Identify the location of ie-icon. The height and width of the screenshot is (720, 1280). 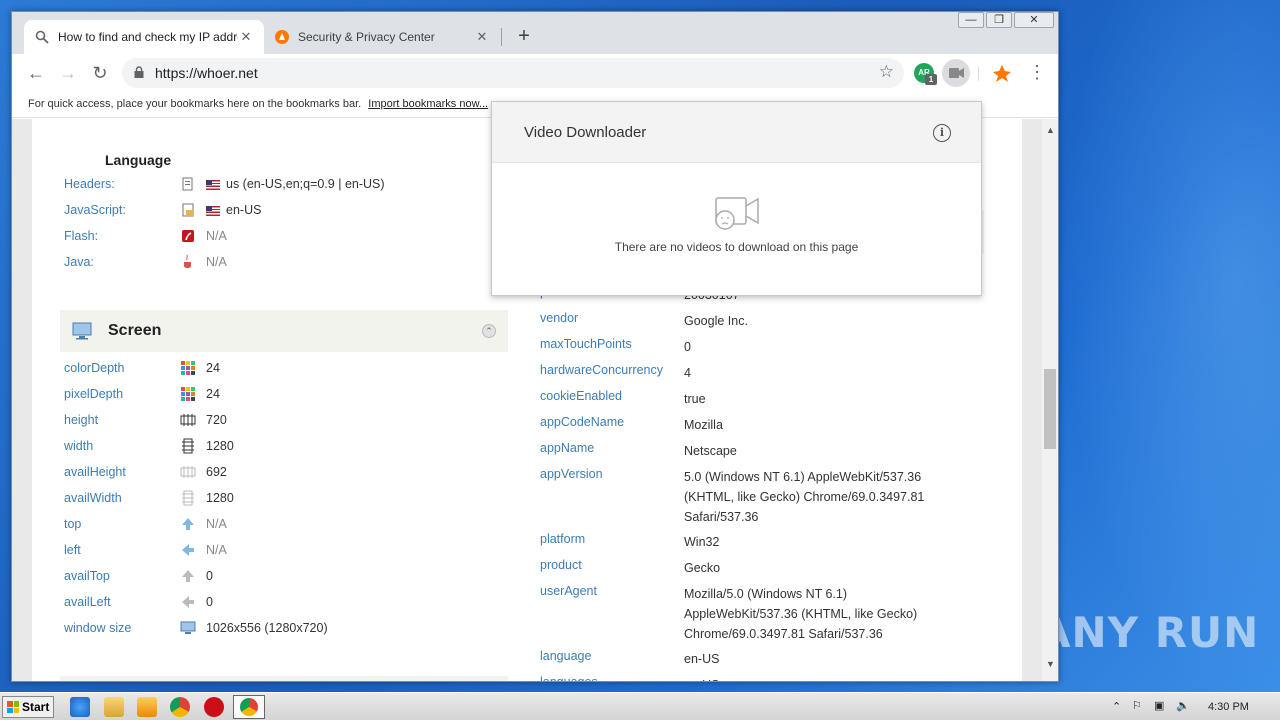
(80, 707).